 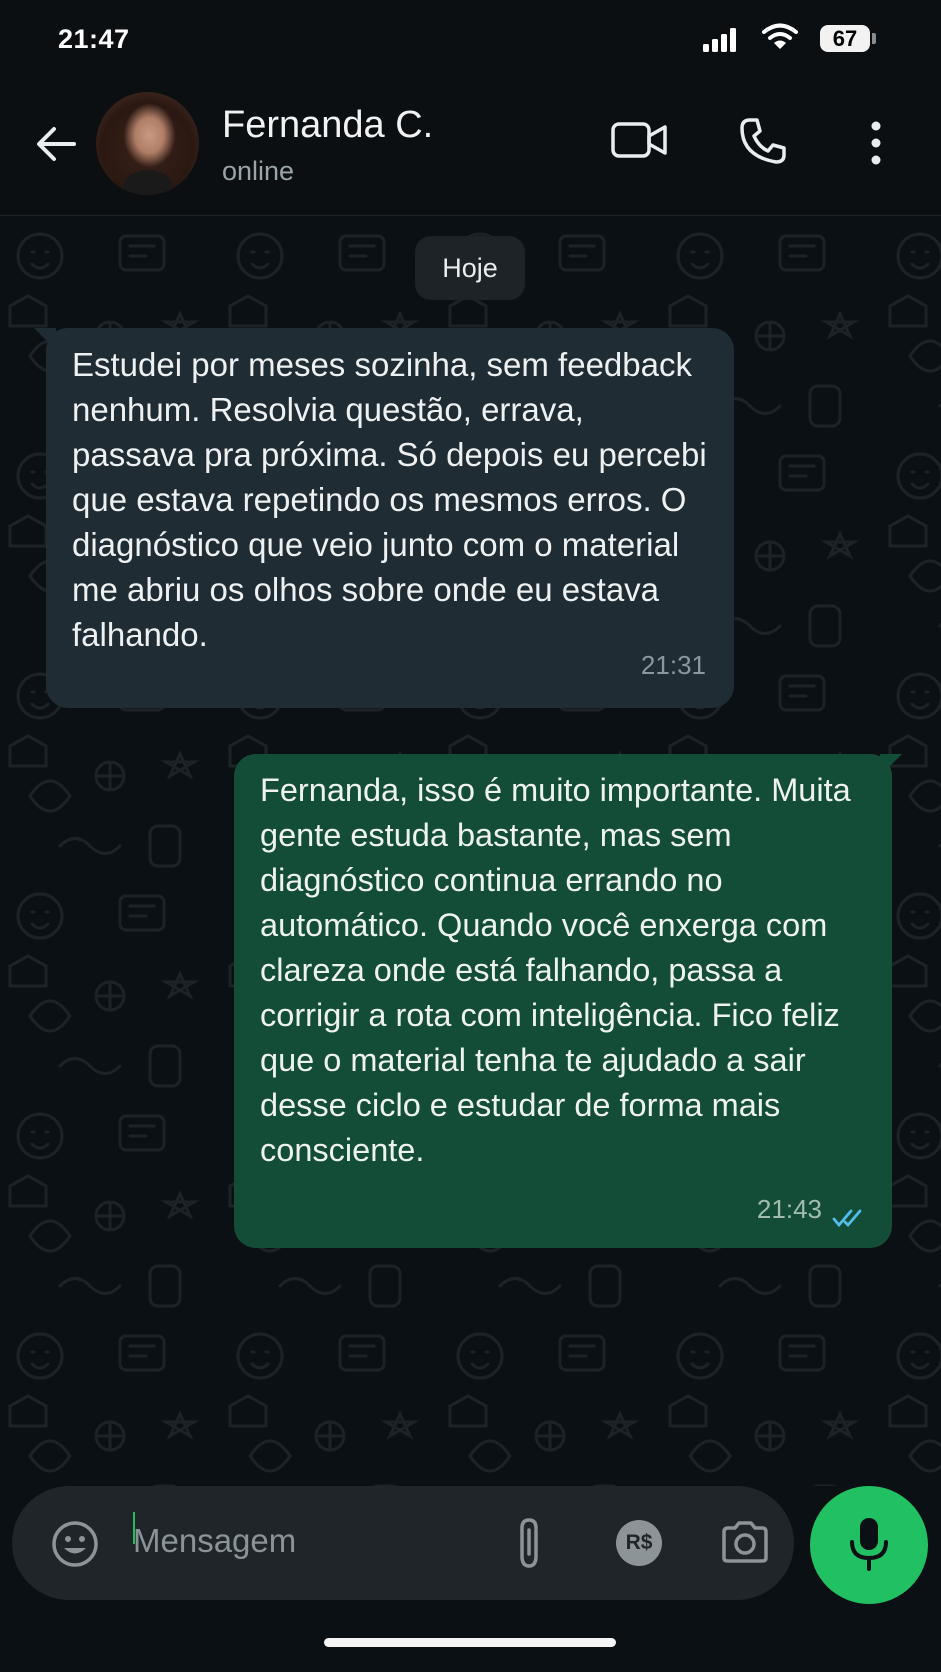 What do you see at coordinates (470, 149) in the screenshot?
I see `chat-header: Fernanda C. online` at bounding box center [470, 149].